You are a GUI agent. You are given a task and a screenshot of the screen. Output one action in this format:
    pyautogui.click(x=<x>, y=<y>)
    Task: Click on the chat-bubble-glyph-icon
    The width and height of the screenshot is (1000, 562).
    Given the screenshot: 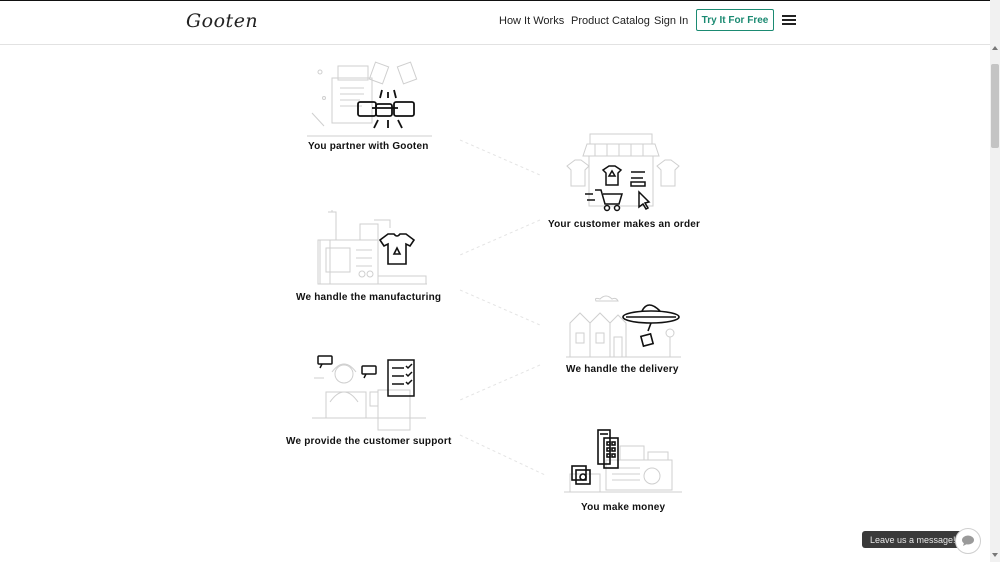 What is the action you would take?
    pyautogui.click(x=968, y=540)
    